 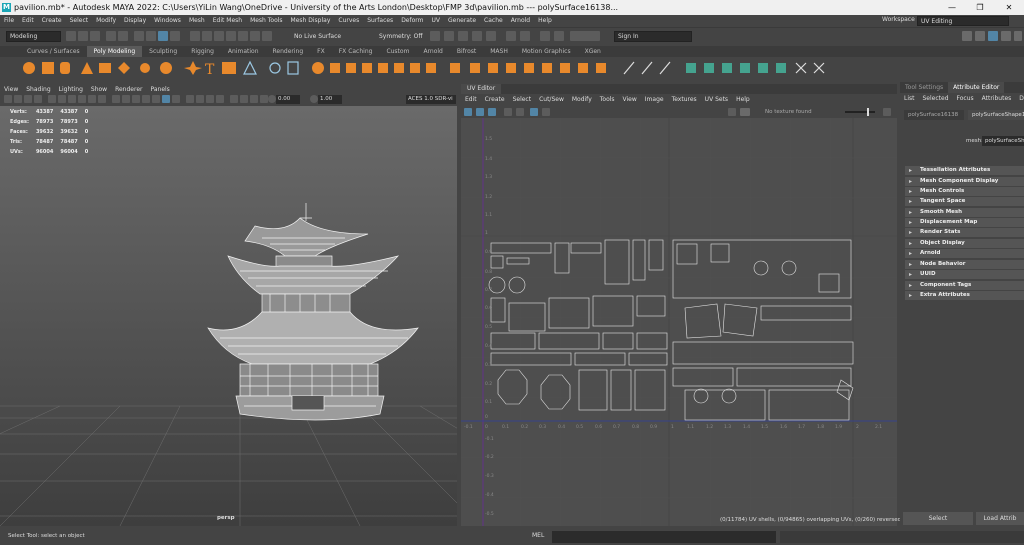 What do you see at coordinates (33, 36) in the screenshot?
I see `menuset-dropdown: Modeling` at bounding box center [33, 36].